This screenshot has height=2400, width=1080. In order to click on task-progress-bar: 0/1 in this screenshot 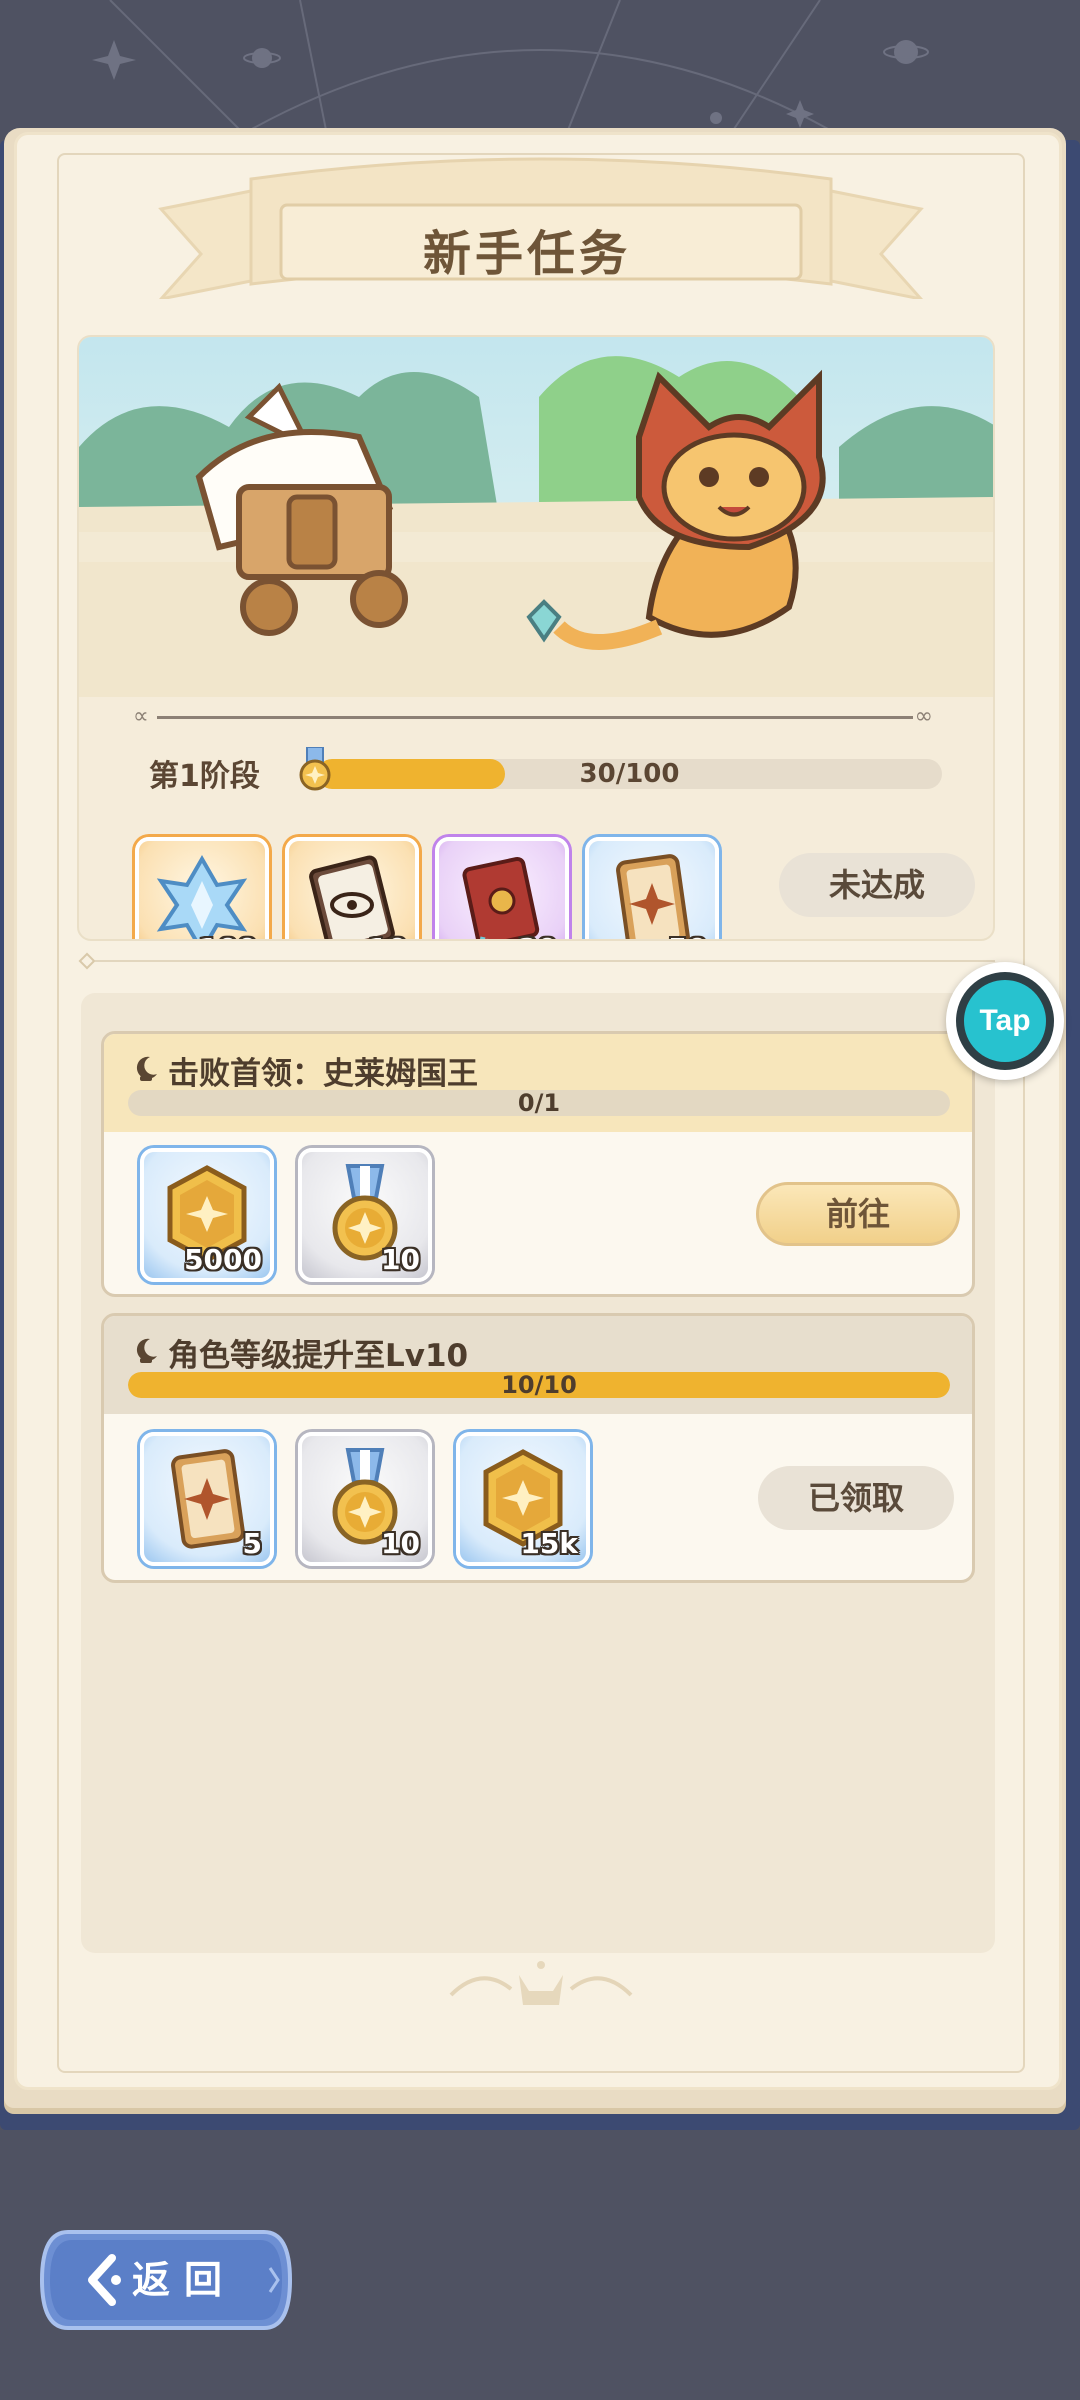, I will do `click(539, 1103)`.